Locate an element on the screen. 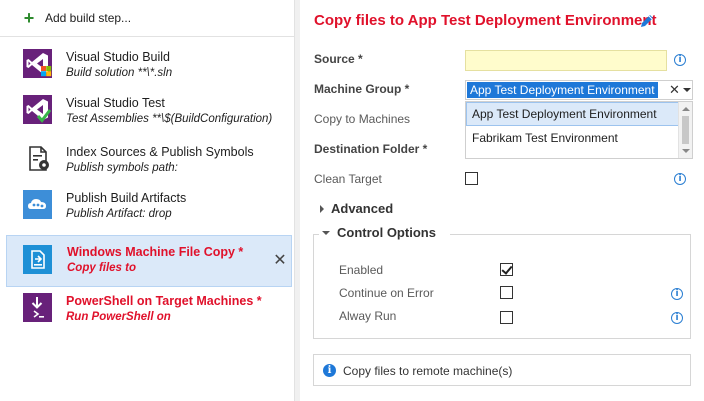 This screenshot has width=704, height=401. artifacts-cloud-icon is located at coordinates (37, 204).